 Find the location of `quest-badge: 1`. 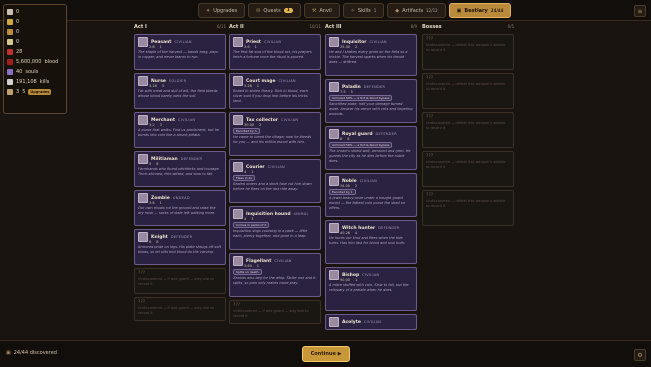

quest-badge: 1 is located at coordinates (288, 10).